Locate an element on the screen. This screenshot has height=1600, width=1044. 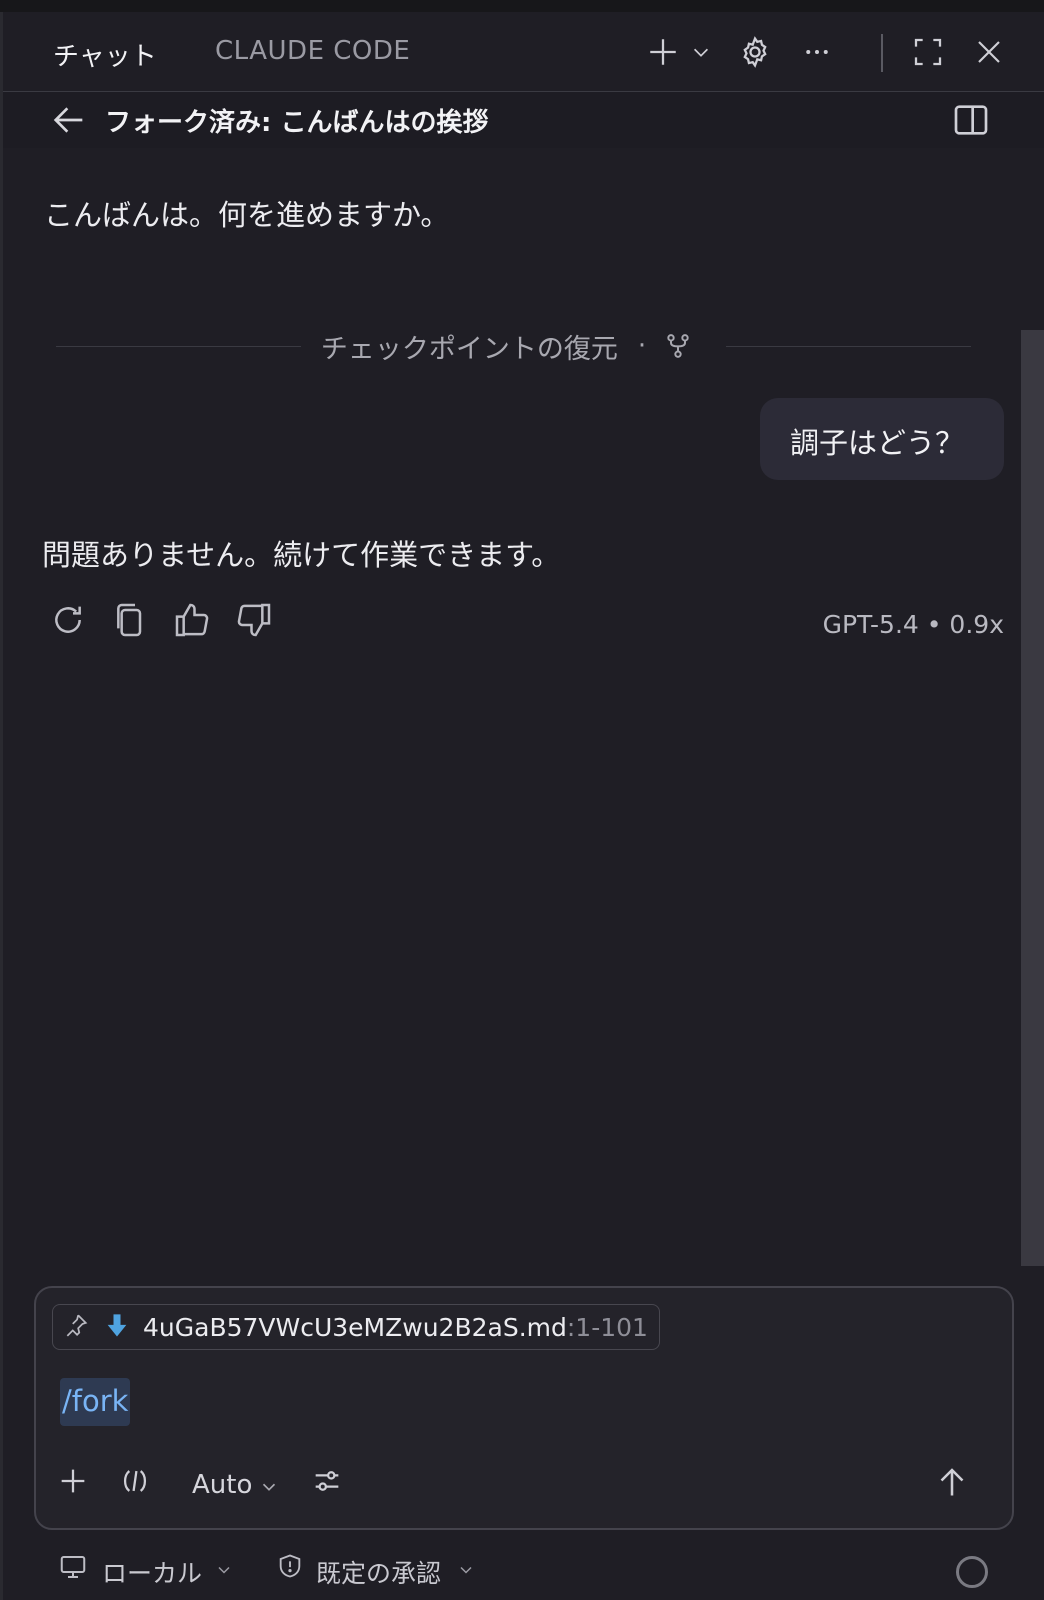
split-panel-icon is located at coordinates (971, 120).